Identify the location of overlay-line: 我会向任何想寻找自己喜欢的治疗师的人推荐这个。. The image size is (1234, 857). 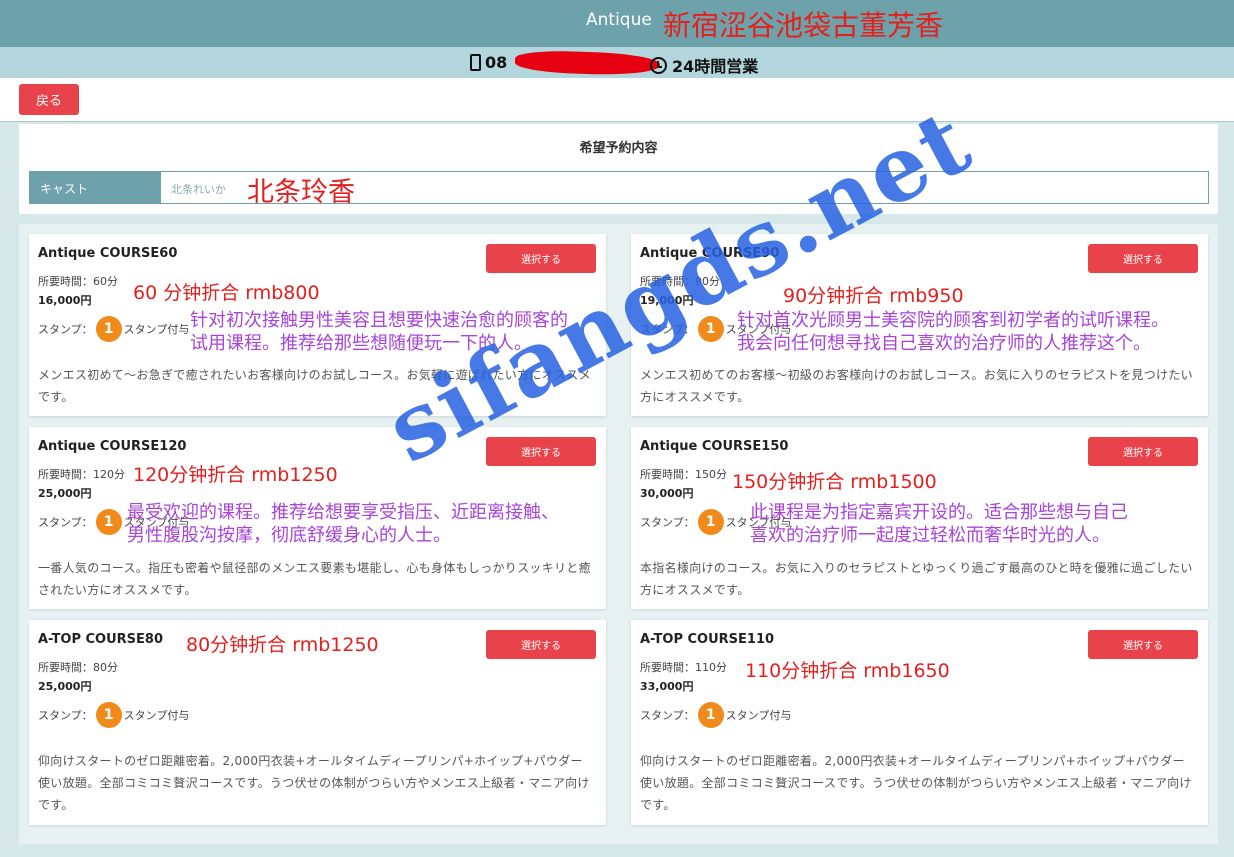
(944, 343).